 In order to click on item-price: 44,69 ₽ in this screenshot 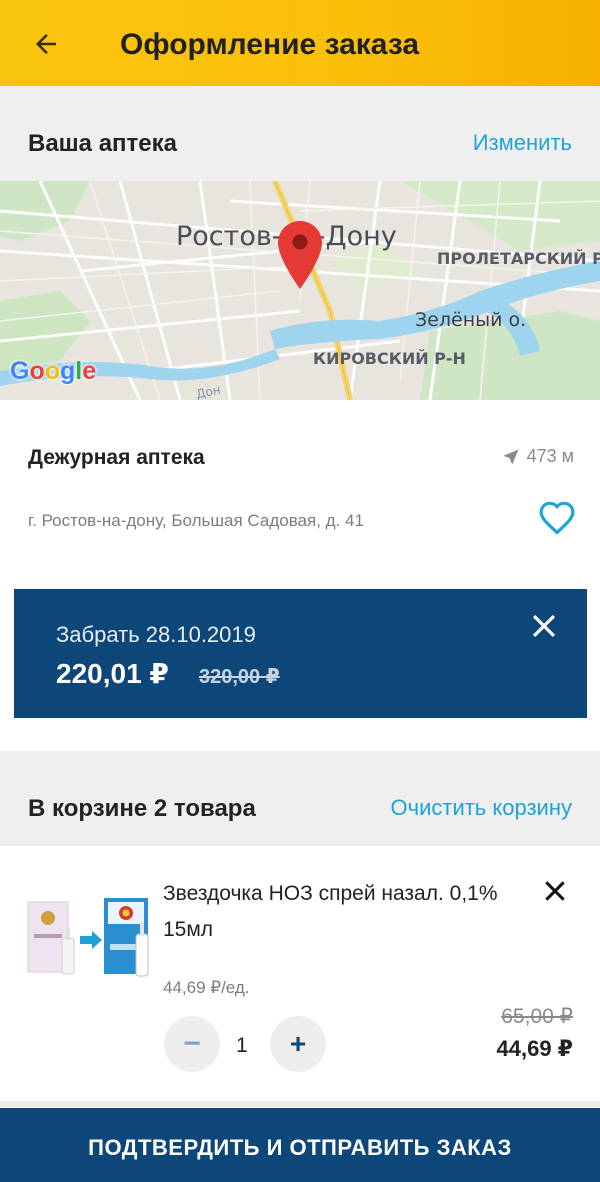, I will do `click(534, 1048)`.